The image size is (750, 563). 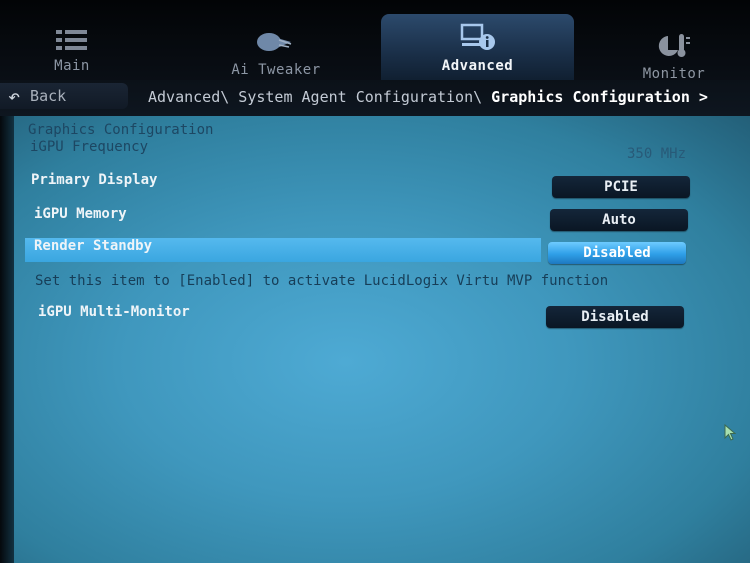 What do you see at coordinates (89, 147) in the screenshot?
I see `igpu-frequency-label: iGPU Frequency` at bounding box center [89, 147].